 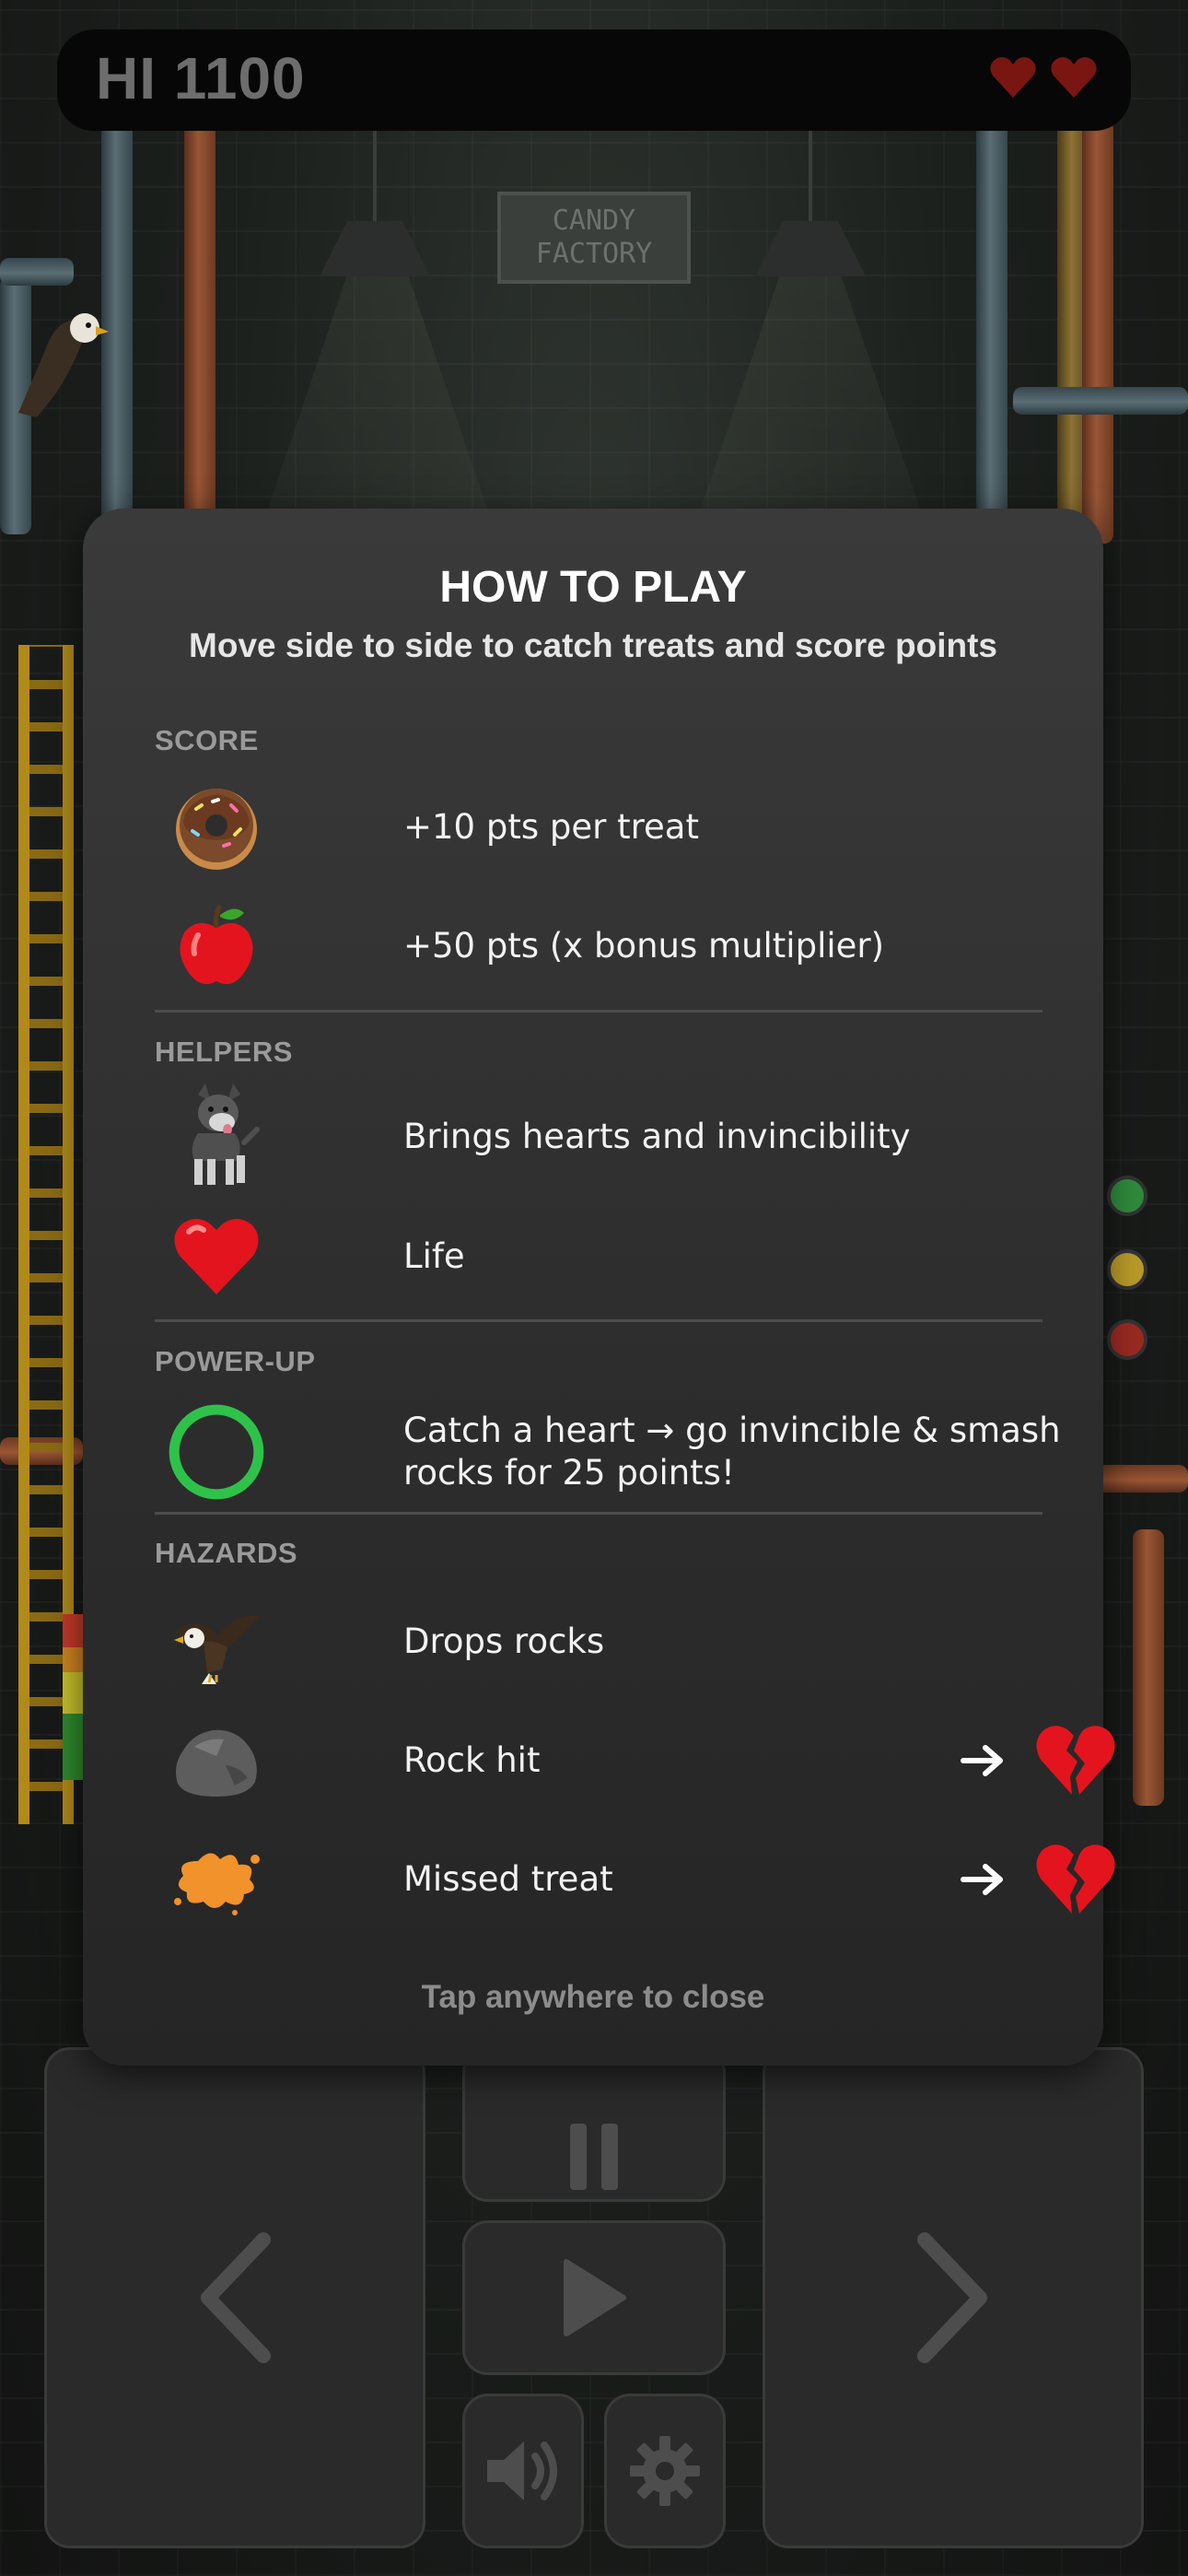 I want to click on gear-icon, so click(x=665, y=2471).